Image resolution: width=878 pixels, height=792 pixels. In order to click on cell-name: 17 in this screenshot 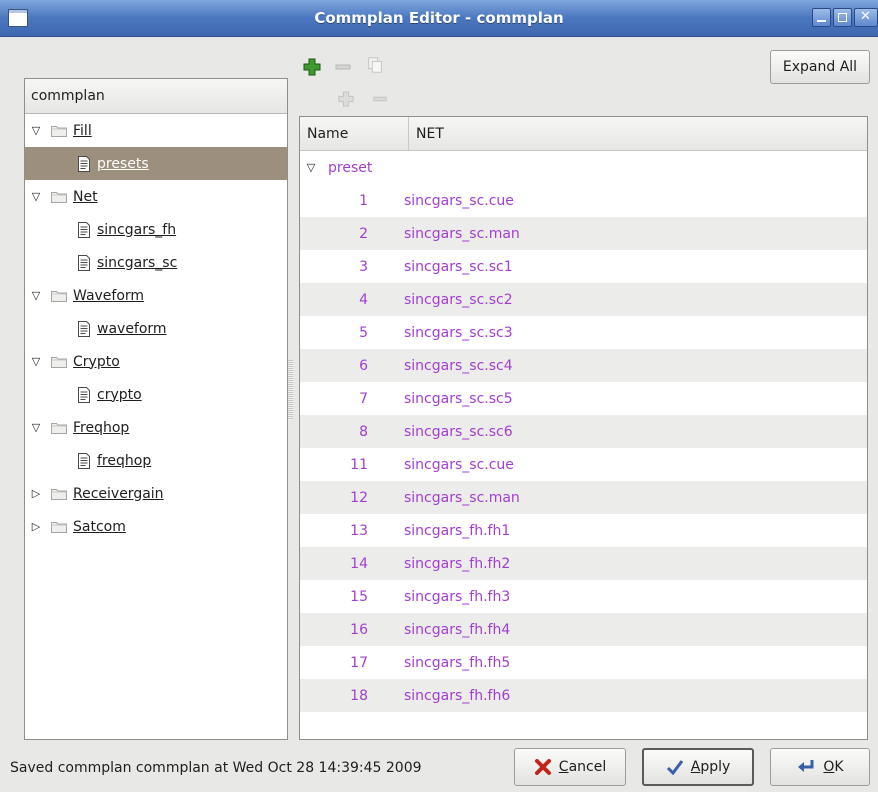, I will do `click(359, 662)`.